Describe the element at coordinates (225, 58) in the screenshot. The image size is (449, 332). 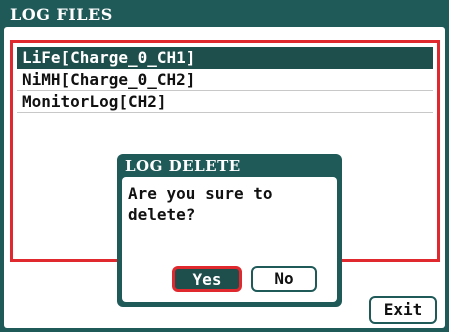
I see `log-file-item-1: LiFe[Charge_0_CH1]` at that location.